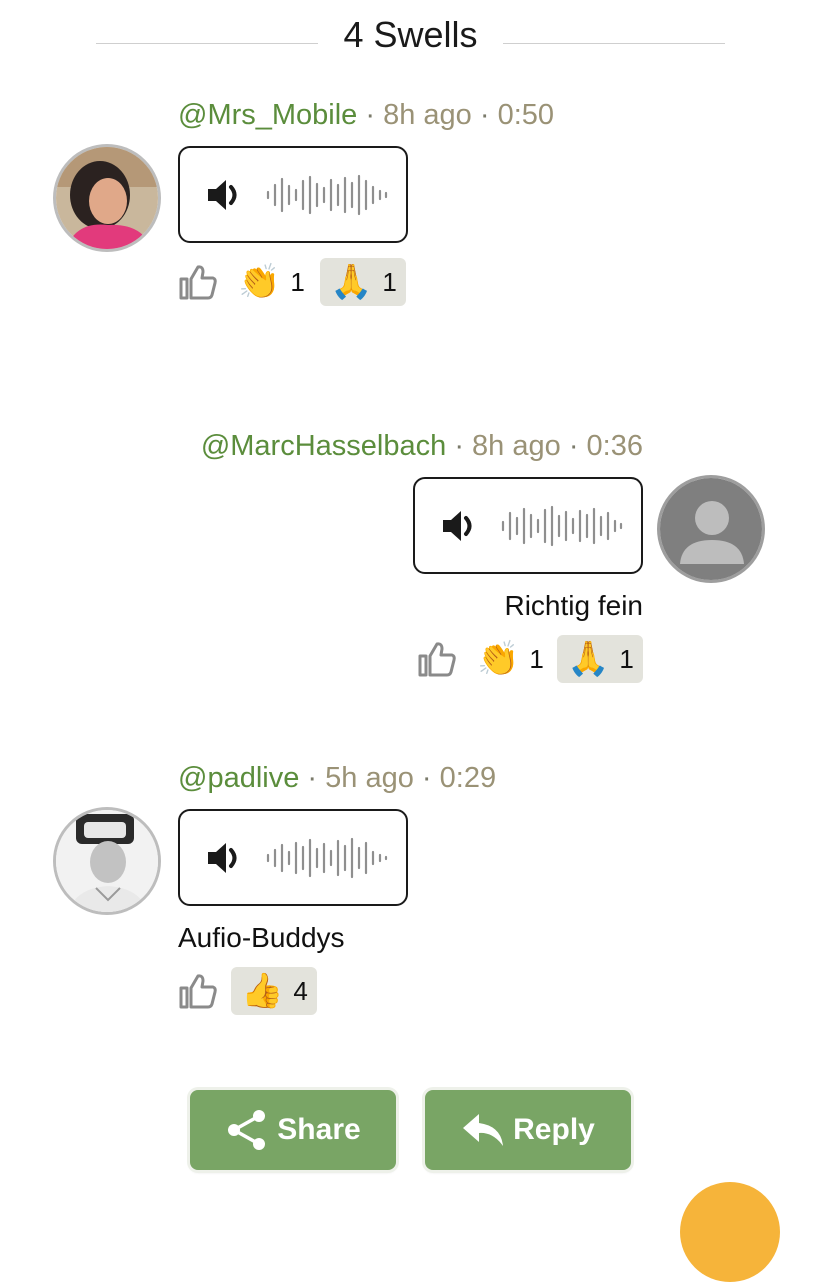 The height and width of the screenshot is (1282, 821). I want to click on reaction-chip-selected: 👍 4, so click(274, 991).